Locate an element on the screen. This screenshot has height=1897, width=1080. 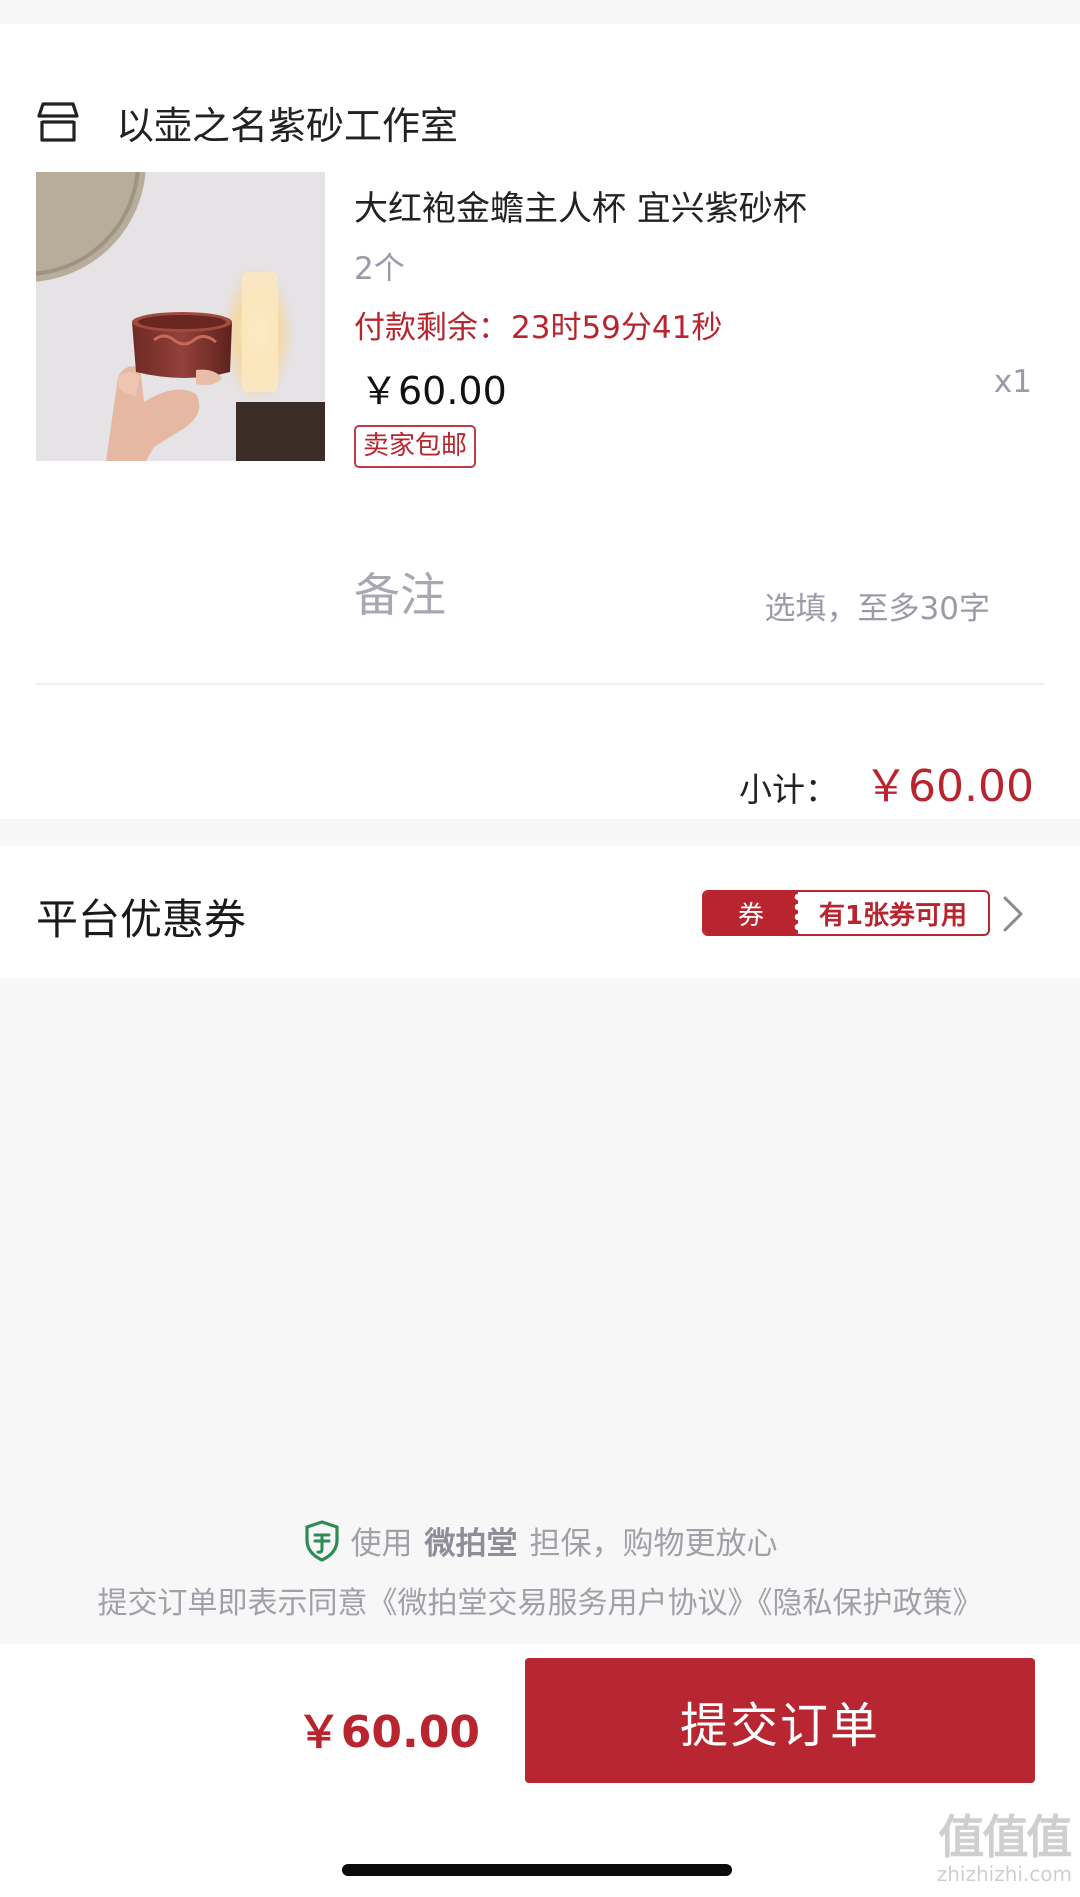
remark-label: 备注 is located at coordinates (400, 595).